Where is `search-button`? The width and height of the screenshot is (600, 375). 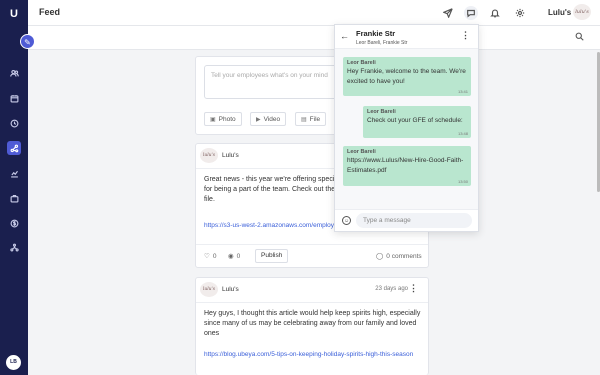
search-button is located at coordinates (580, 37).